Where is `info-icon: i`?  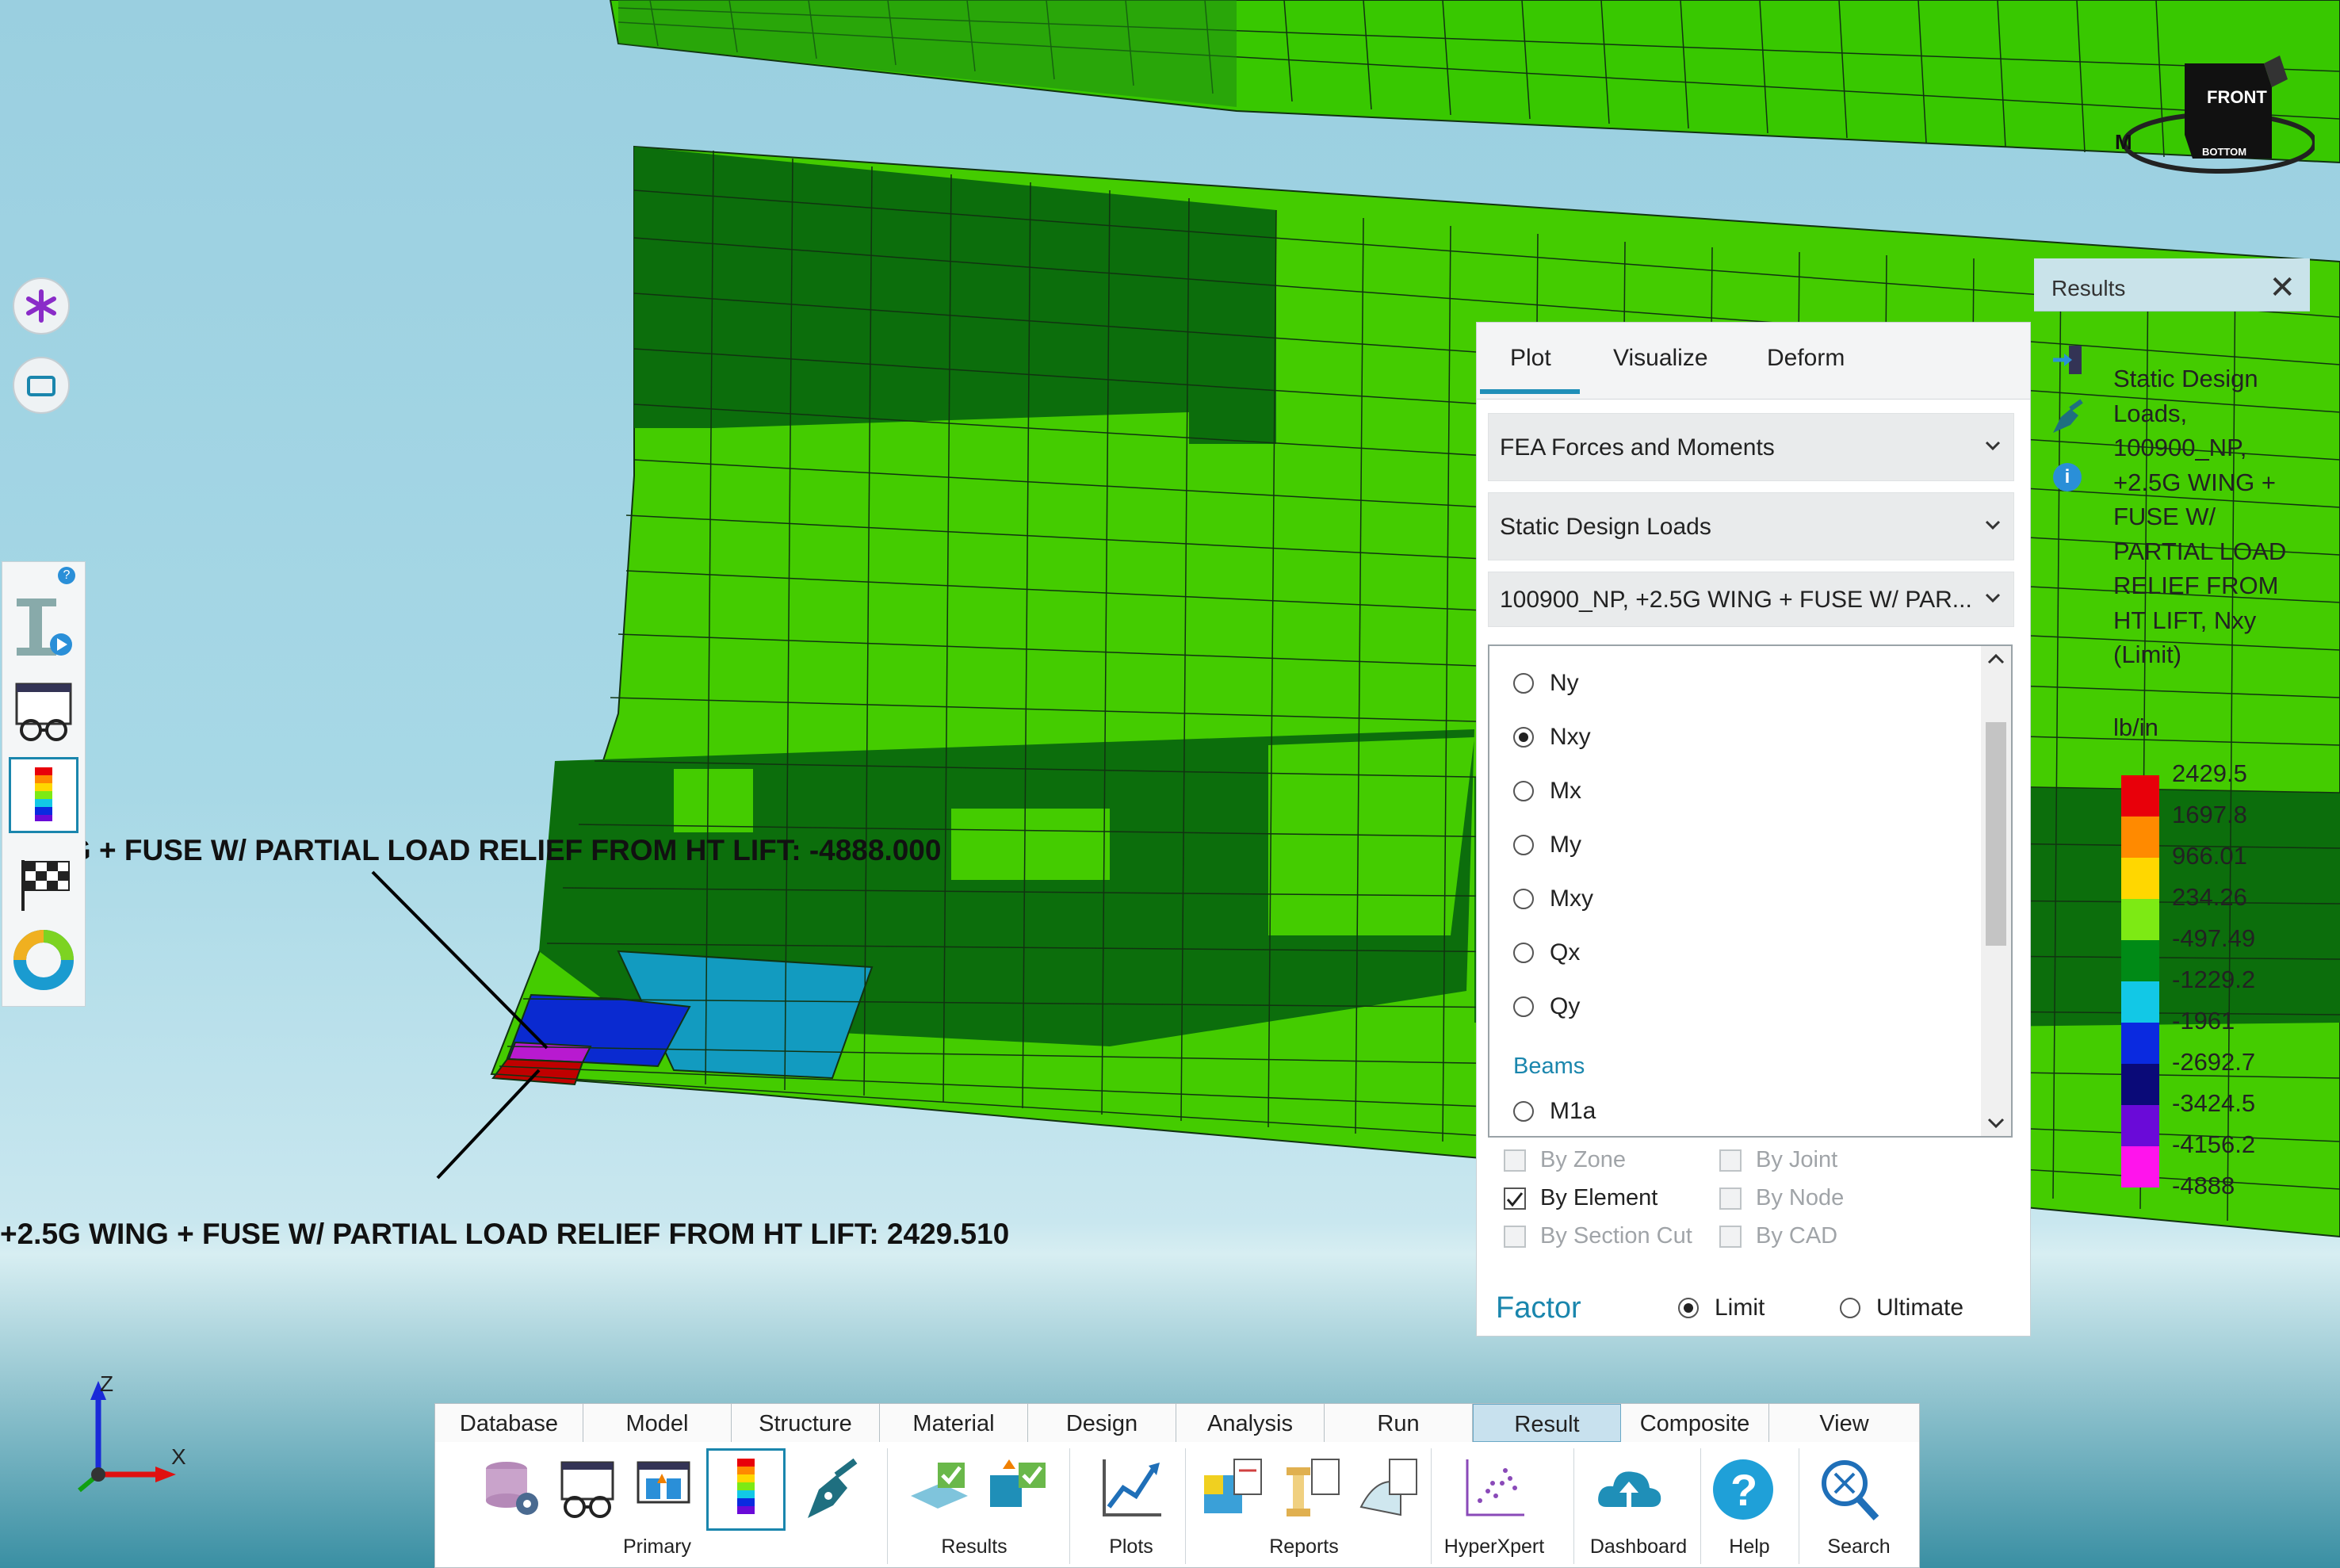 info-icon: i is located at coordinates (2067, 477).